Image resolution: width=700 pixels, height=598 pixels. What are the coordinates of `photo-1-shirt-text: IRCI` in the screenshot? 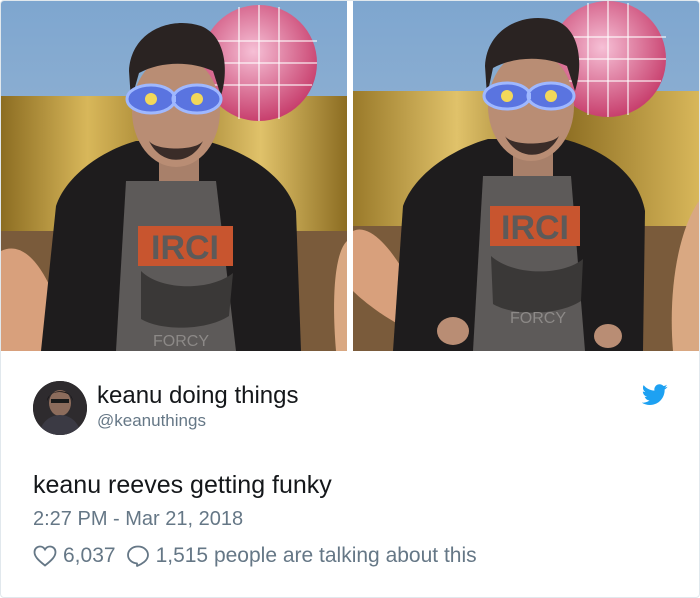 It's located at (185, 248).